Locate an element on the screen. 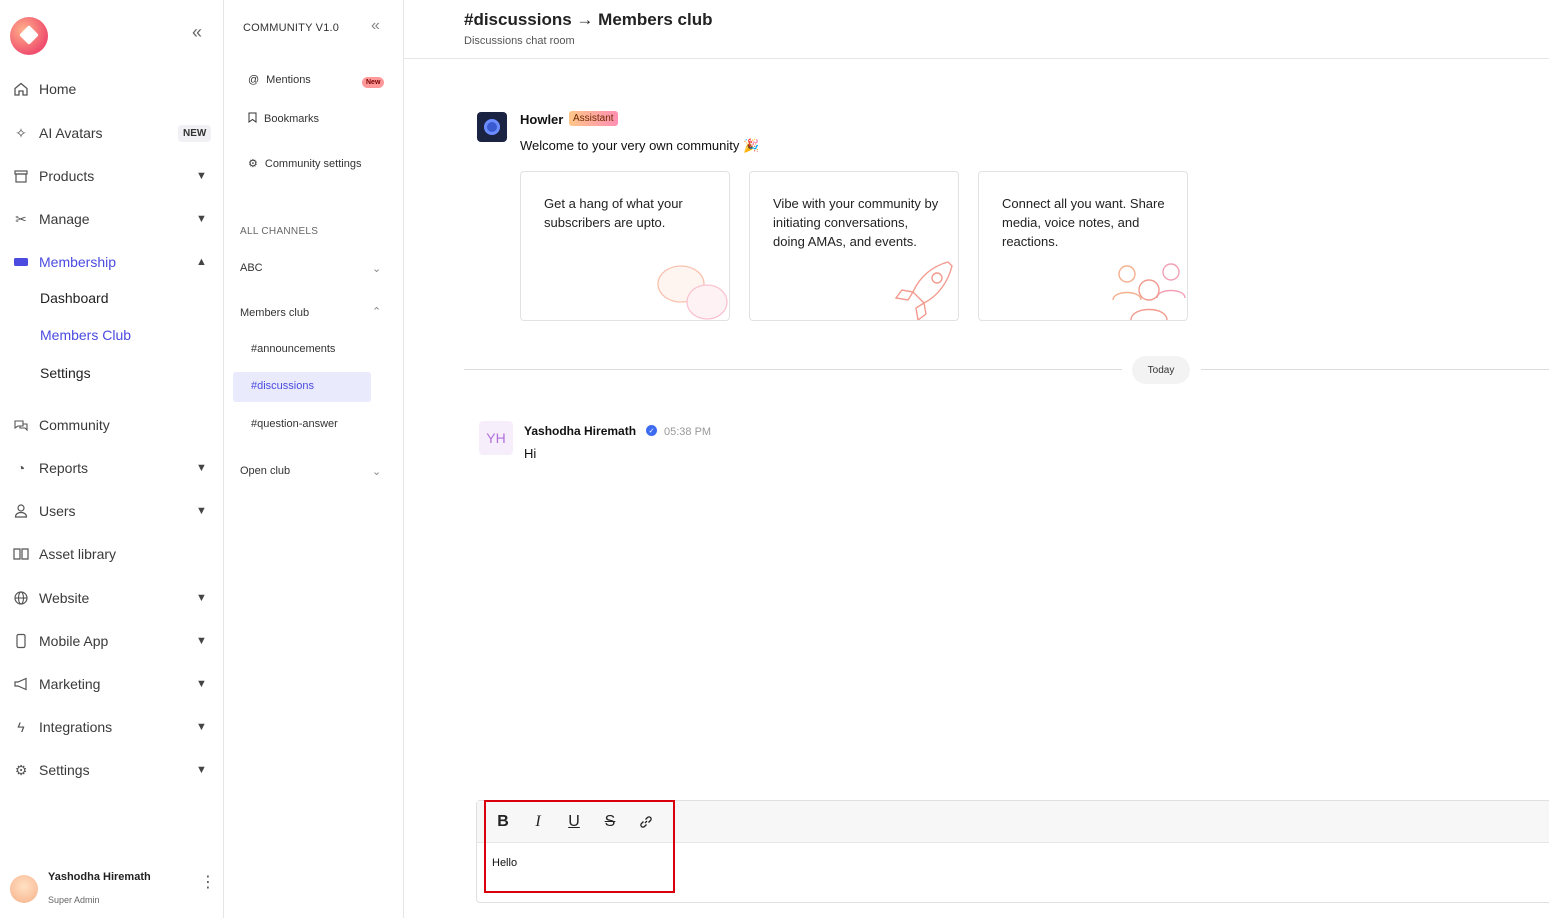 The width and height of the screenshot is (1549, 918). nav-label: Mobile App is located at coordinates (74, 641).